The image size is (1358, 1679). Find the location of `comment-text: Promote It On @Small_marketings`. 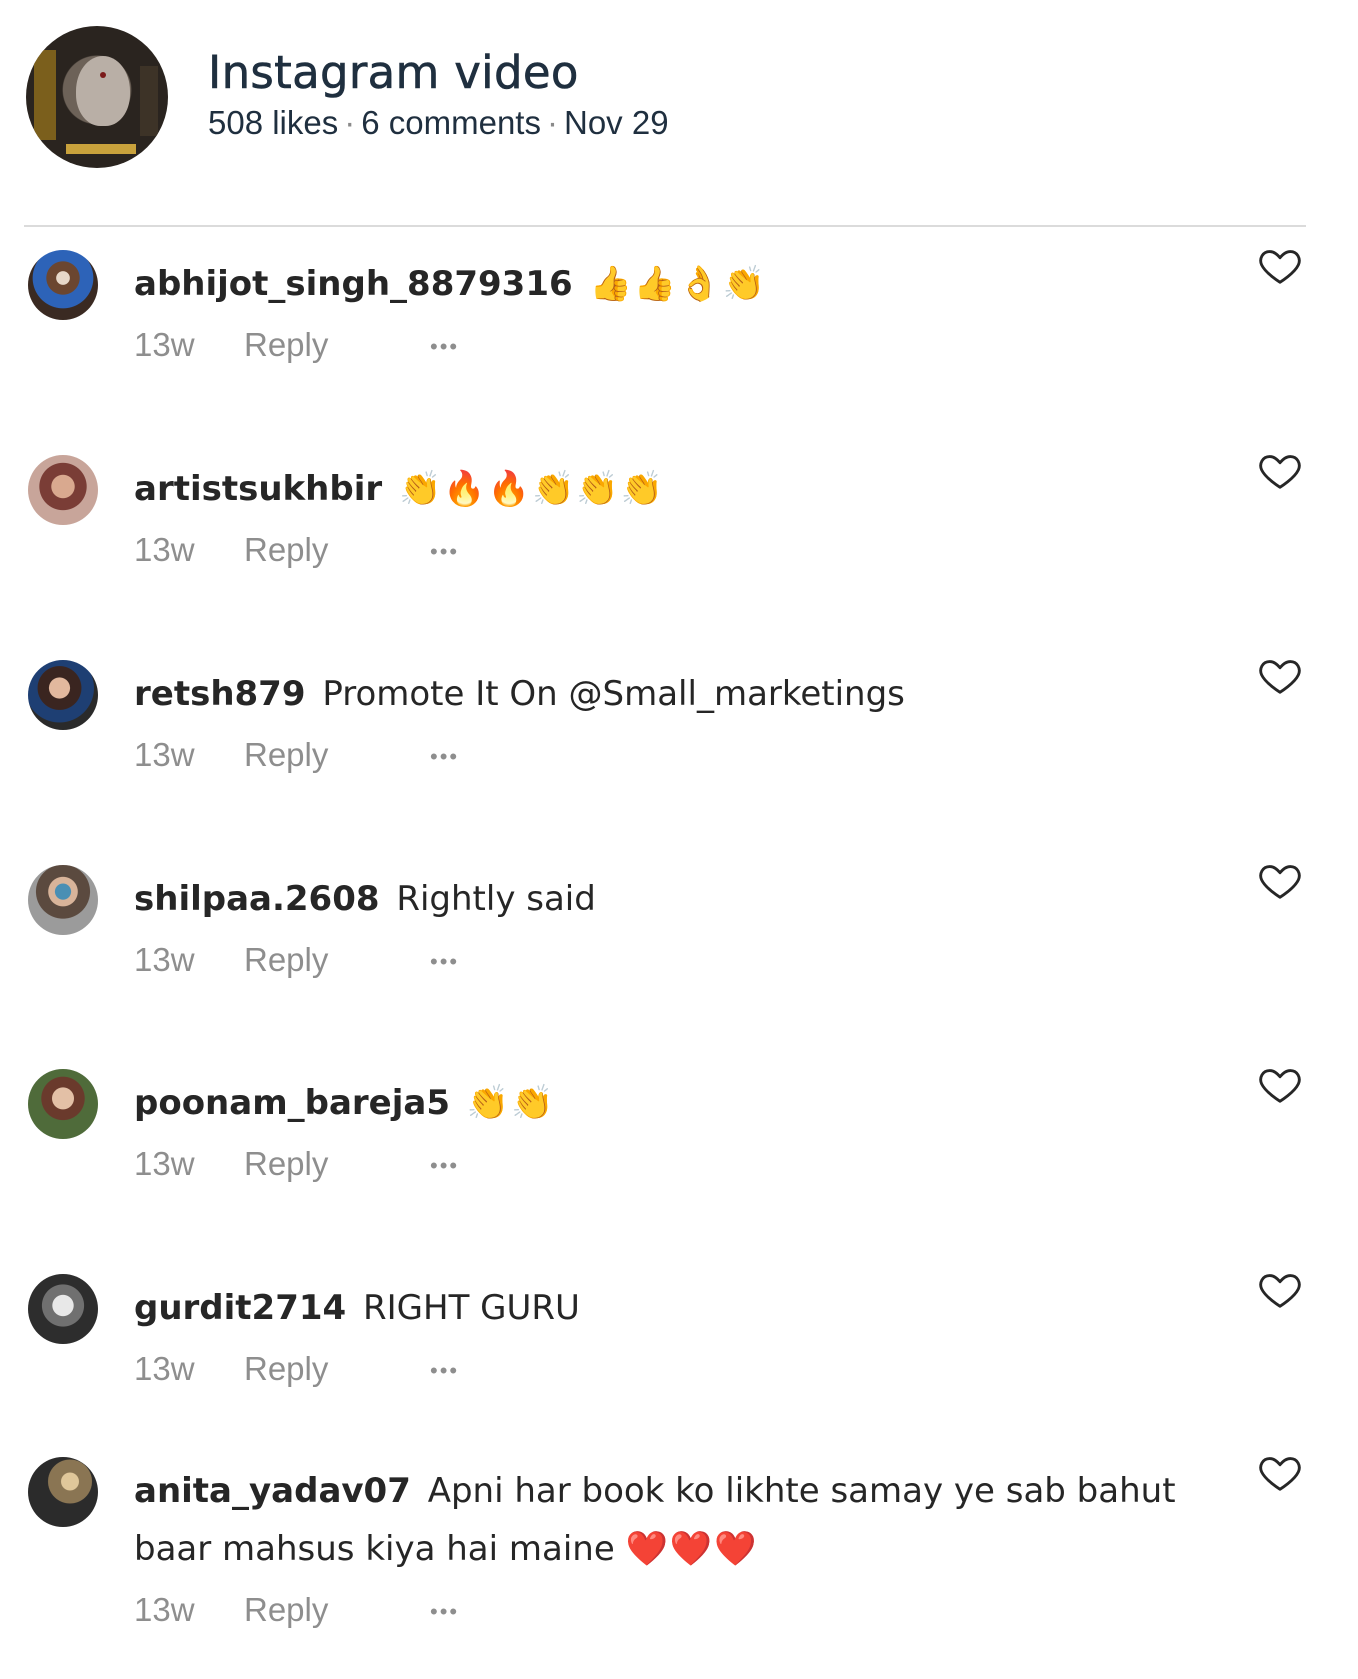

comment-text: Promote It On @Small_marketings is located at coordinates (613, 694).